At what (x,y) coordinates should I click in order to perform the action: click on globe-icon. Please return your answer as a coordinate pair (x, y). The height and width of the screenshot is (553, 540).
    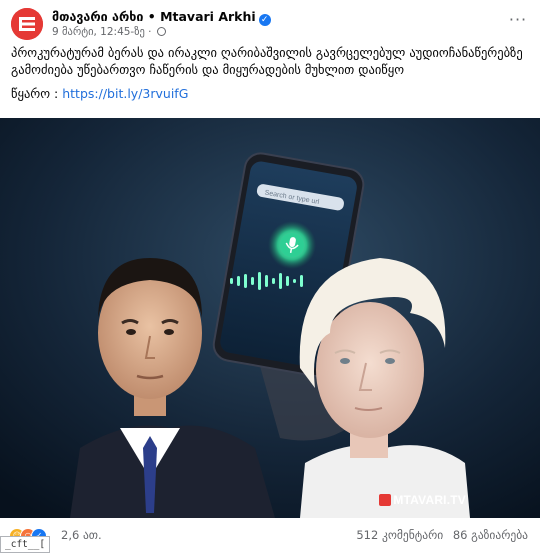
    Looking at the image, I should click on (161, 31).